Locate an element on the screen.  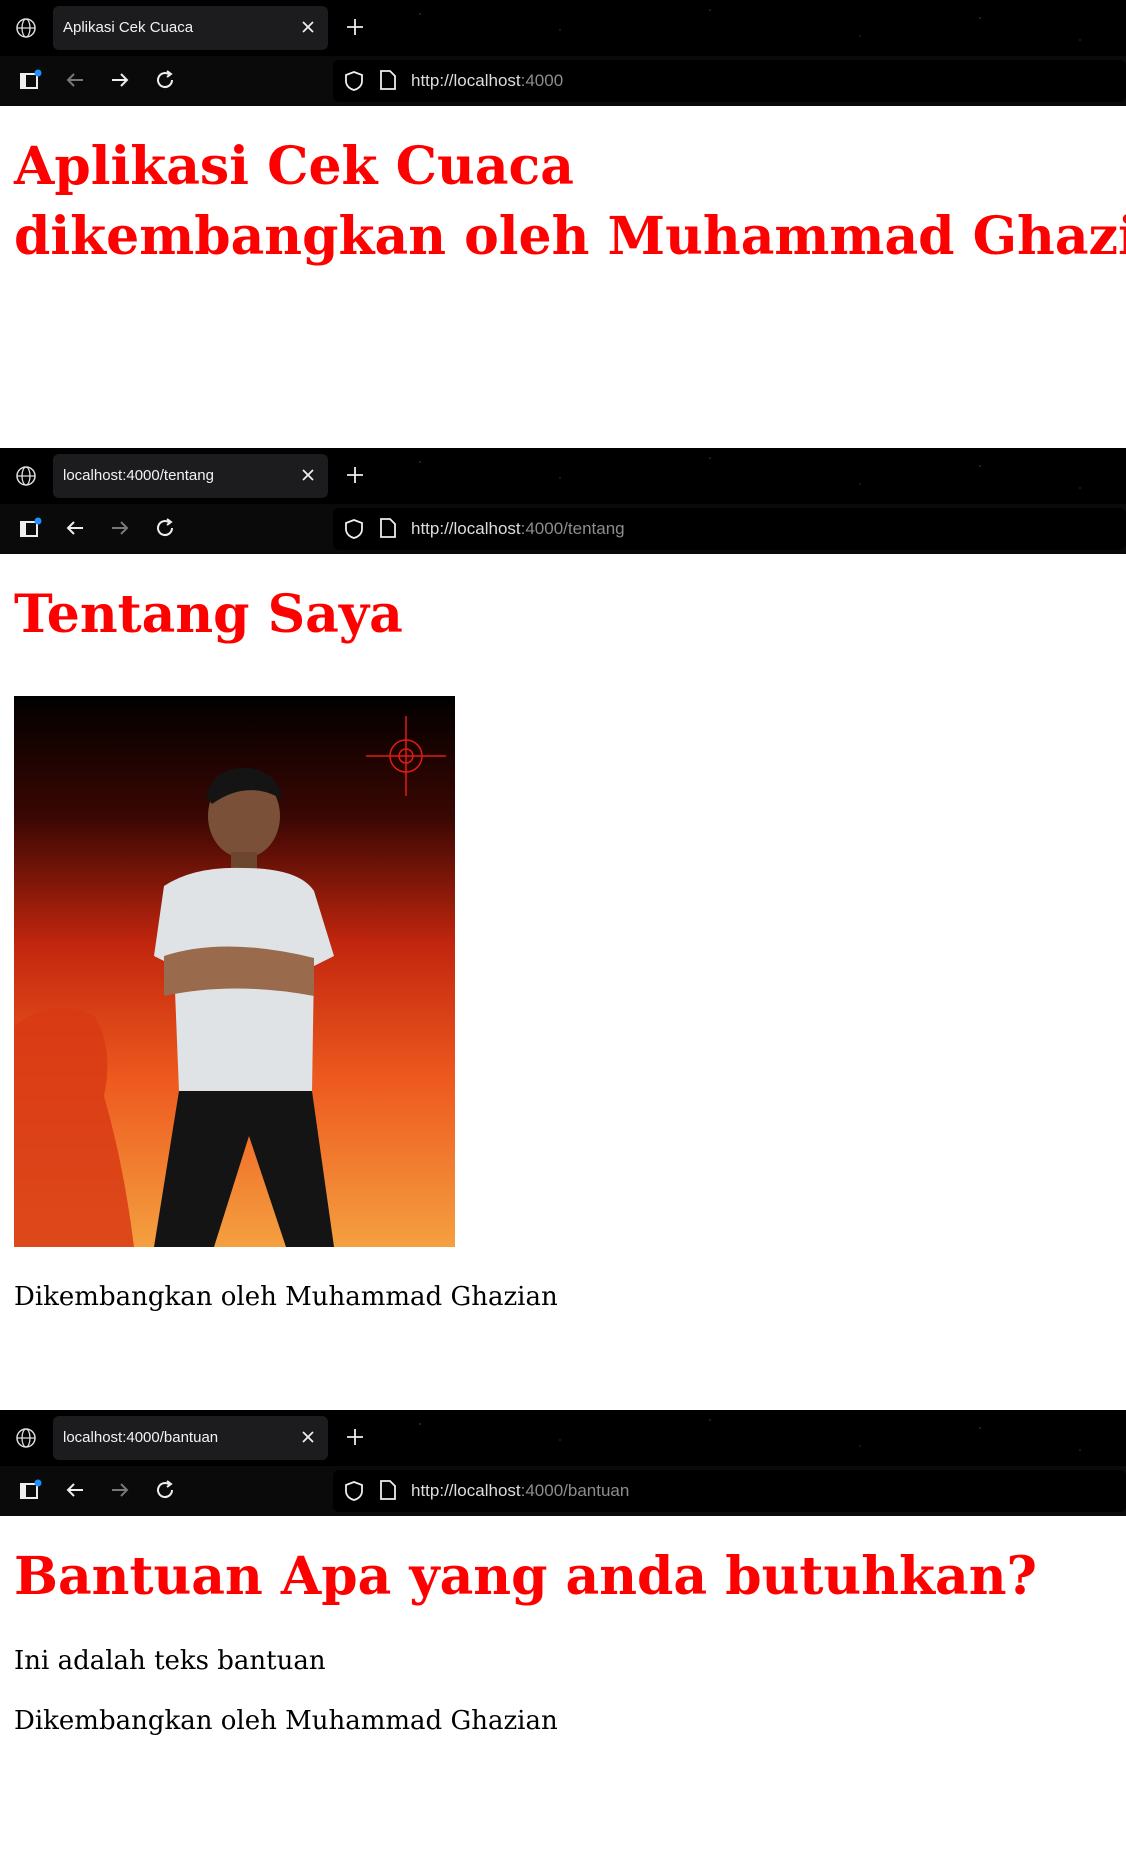
help-text: Ini adalah teks bantuan is located at coordinates (170, 1661).